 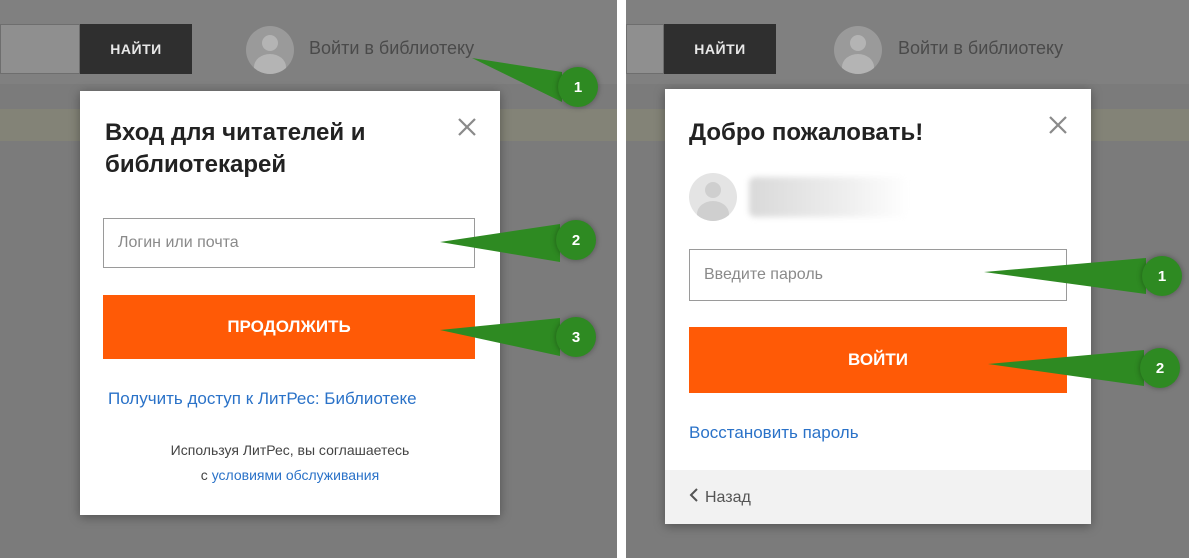 What do you see at coordinates (878, 497) in the screenshot?
I see `modal-footer: Назад` at bounding box center [878, 497].